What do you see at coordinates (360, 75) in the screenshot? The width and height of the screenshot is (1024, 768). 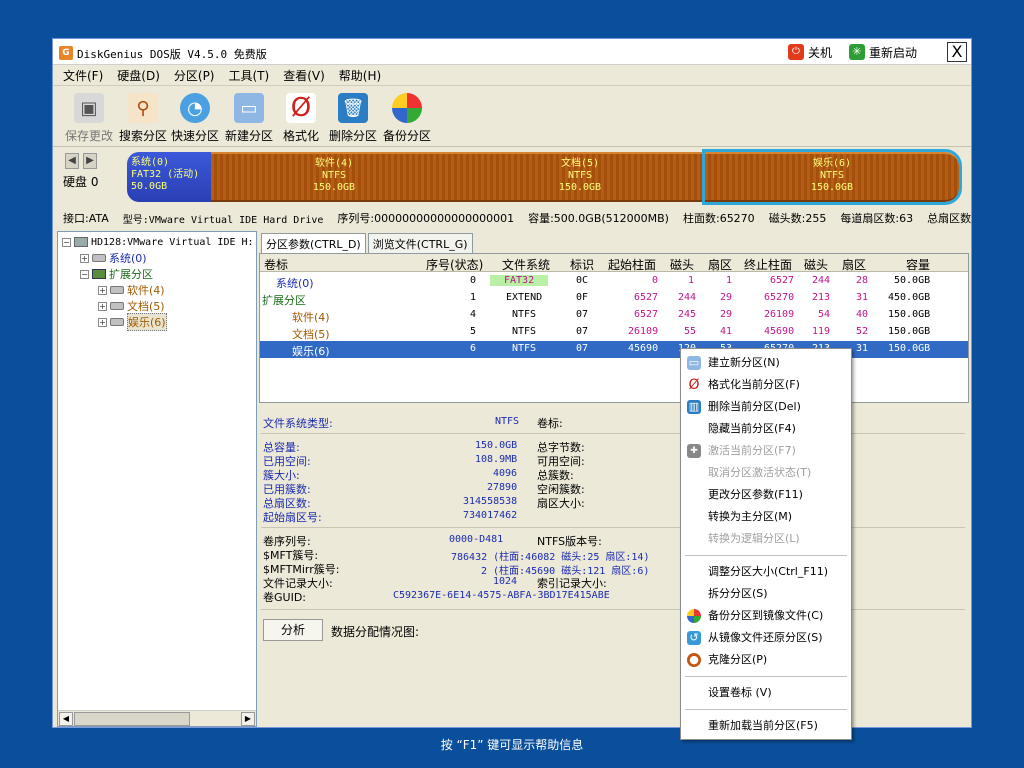 I see `menu-help: 帮助(H)` at bounding box center [360, 75].